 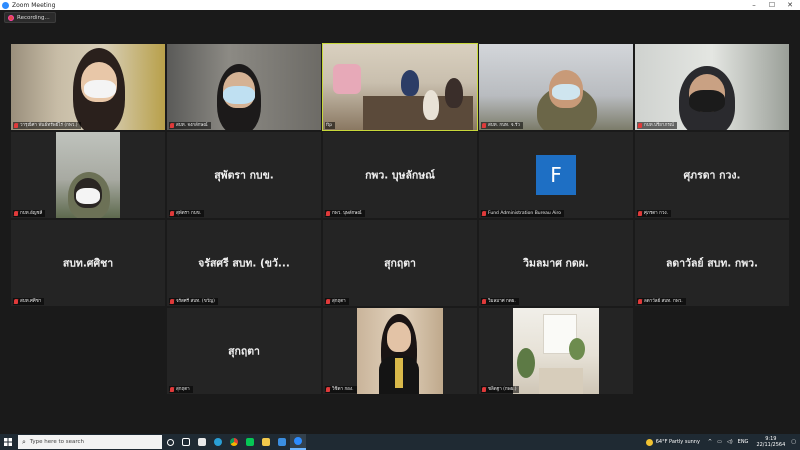 What do you see at coordinates (500, 301) in the screenshot?
I see `participant-name-label: วิมลมาศ กดผ.` at bounding box center [500, 301].